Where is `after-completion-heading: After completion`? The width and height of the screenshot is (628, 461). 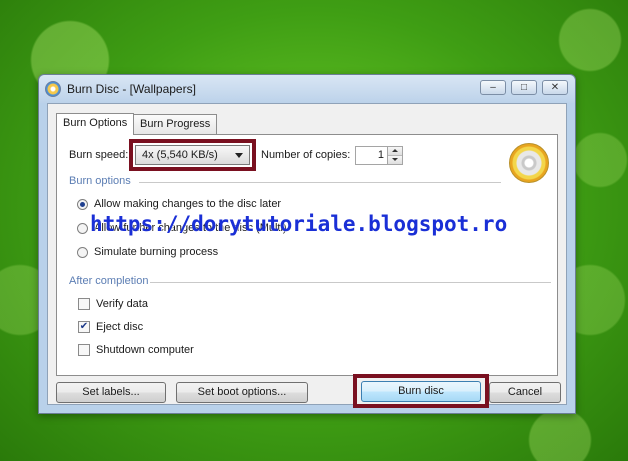 after-completion-heading: After completion is located at coordinates (109, 281).